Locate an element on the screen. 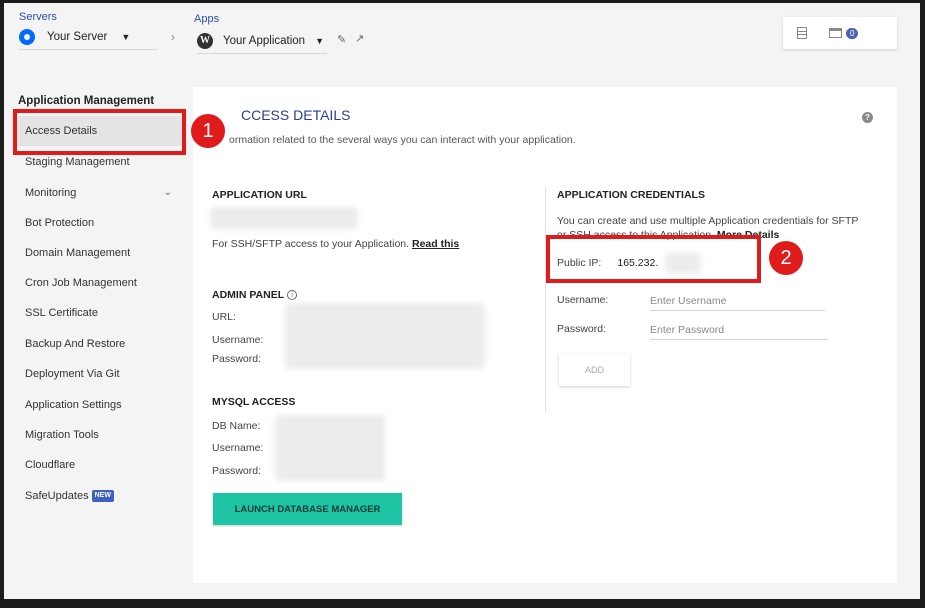 Image resolution: width=925 pixels, height=608 pixels. chevron-right-icon: › is located at coordinates (173, 37).